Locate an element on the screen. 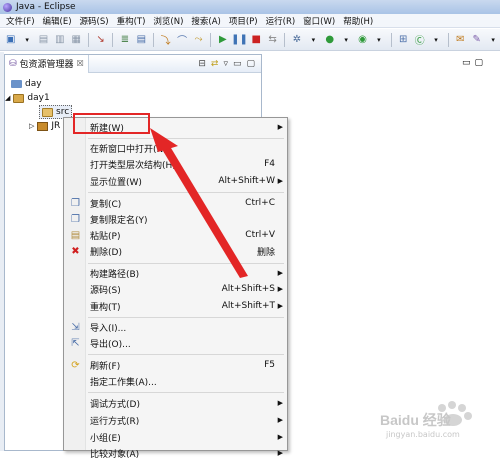 The image size is (500, 461). menu-item-refresh: ⟳ 刷新(F) F5 is located at coordinates (176, 365).